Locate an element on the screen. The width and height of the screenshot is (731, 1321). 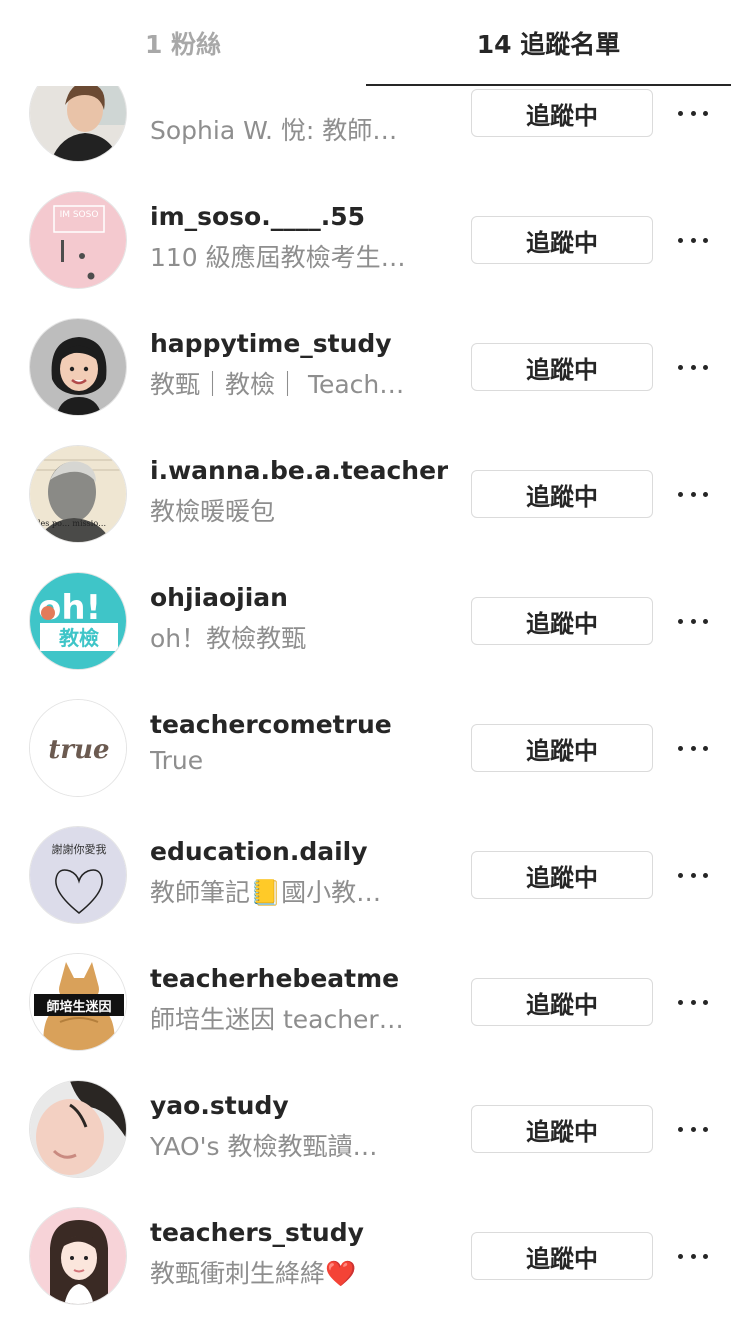
full-name: True is located at coordinates (177, 760).